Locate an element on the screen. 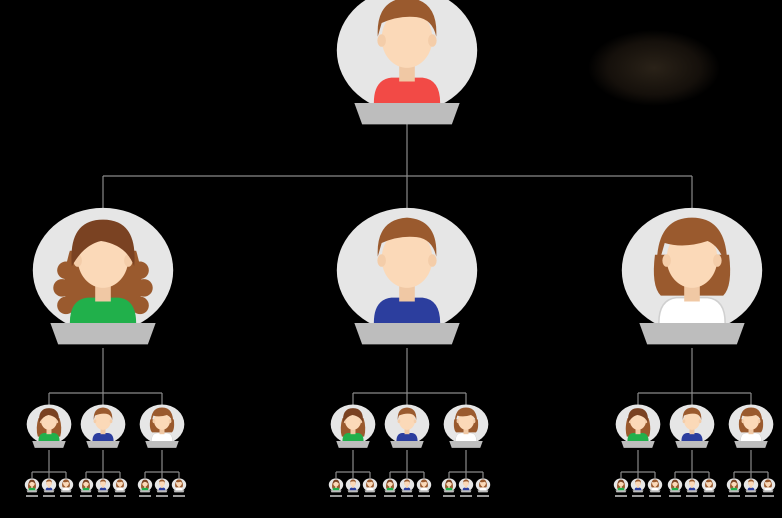 This screenshot has width=782, height=518. person-l1-center is located at coordinates (407, 276).